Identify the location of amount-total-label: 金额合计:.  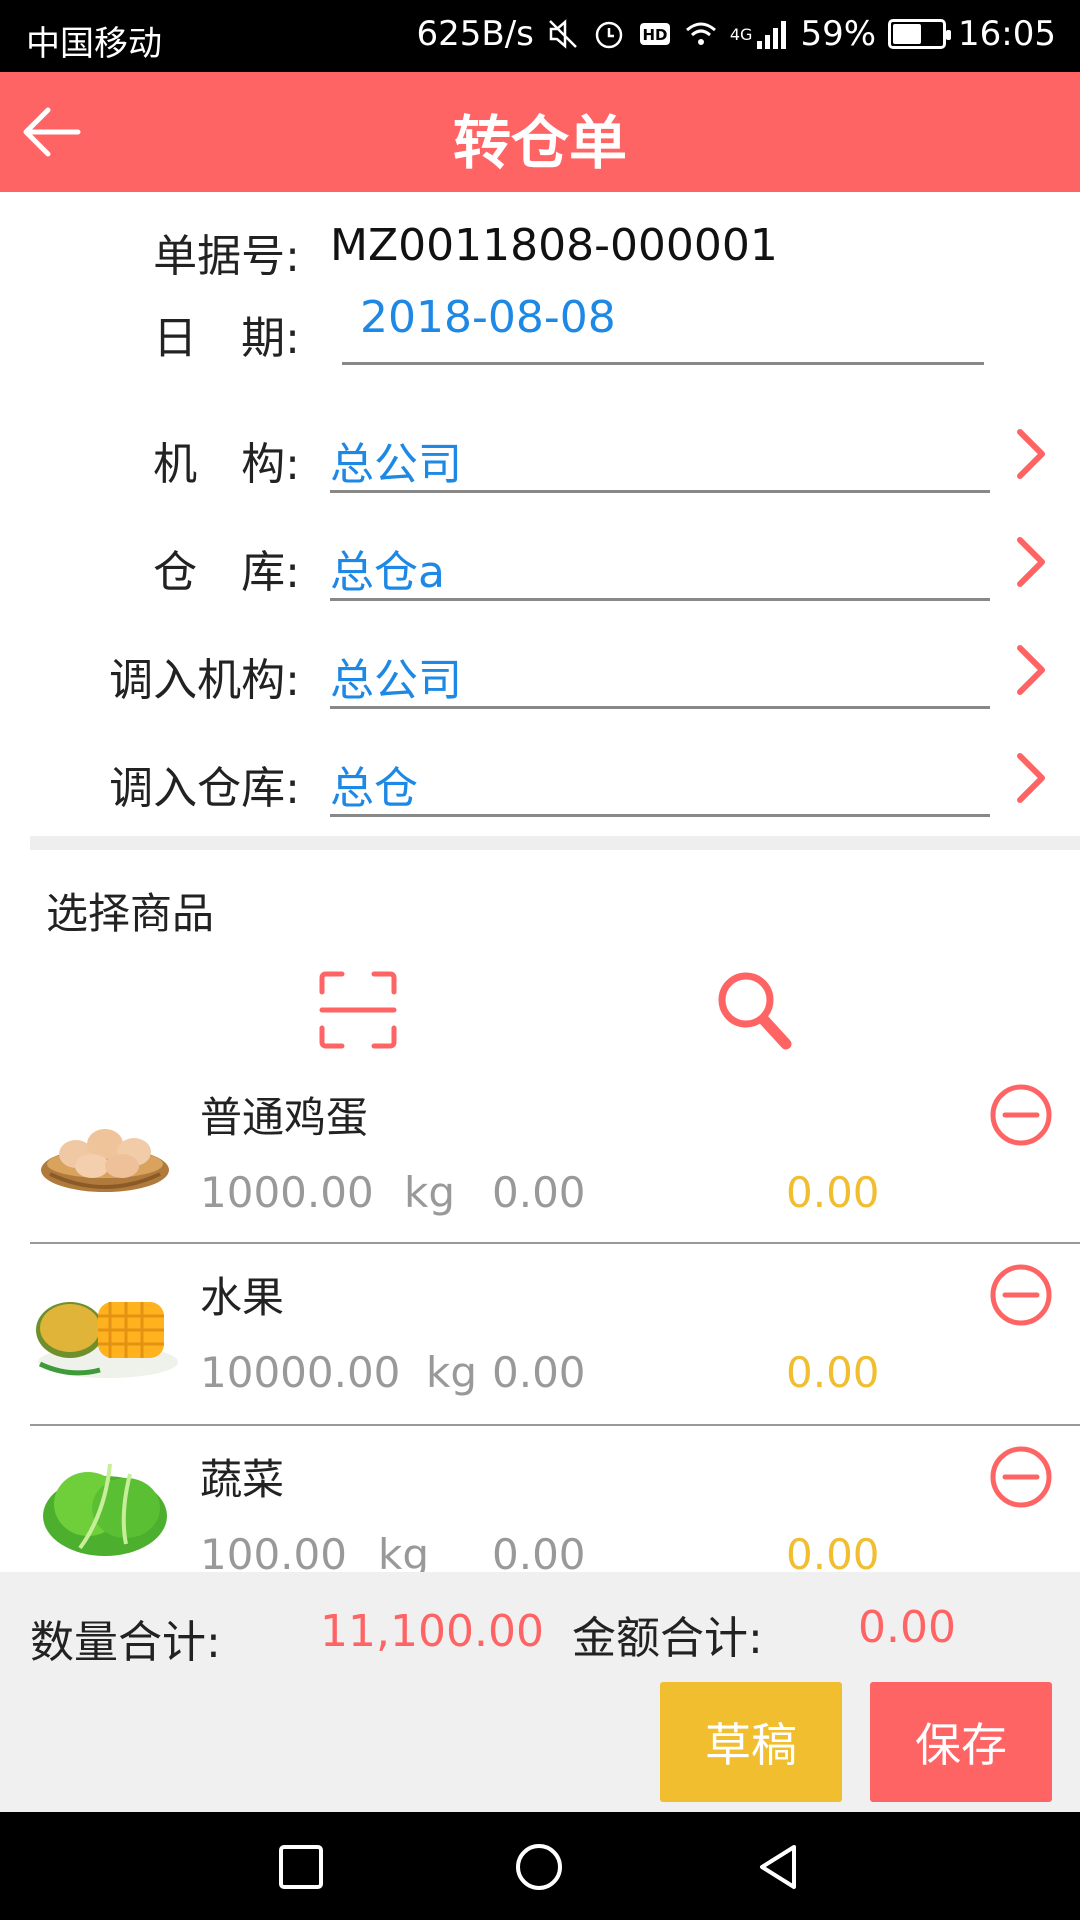
(667, 1638).